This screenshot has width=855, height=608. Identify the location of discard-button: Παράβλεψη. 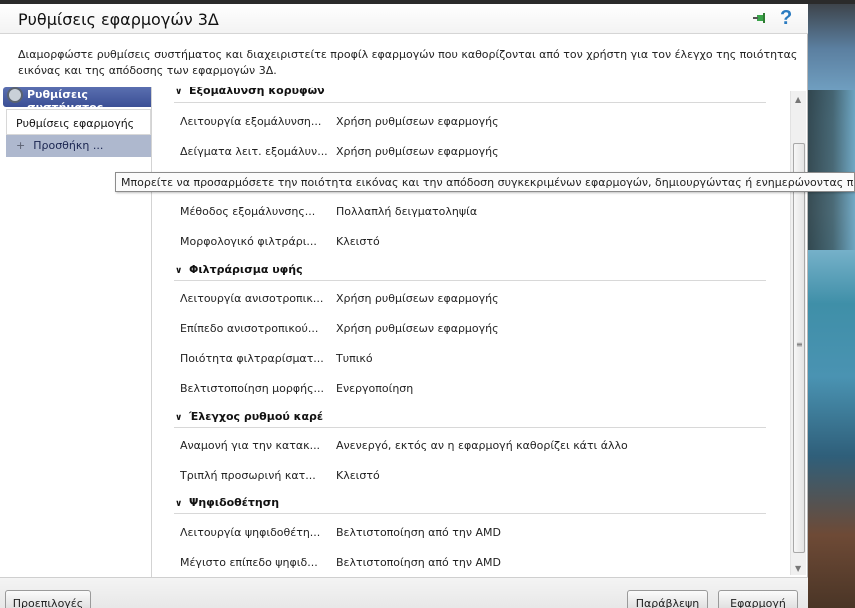
(667, 599).